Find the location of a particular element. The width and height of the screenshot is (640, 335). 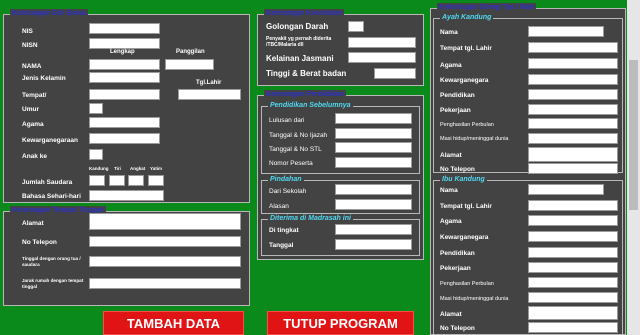

caption-lengkap: Lengkap is located at coordinates (122, 52).